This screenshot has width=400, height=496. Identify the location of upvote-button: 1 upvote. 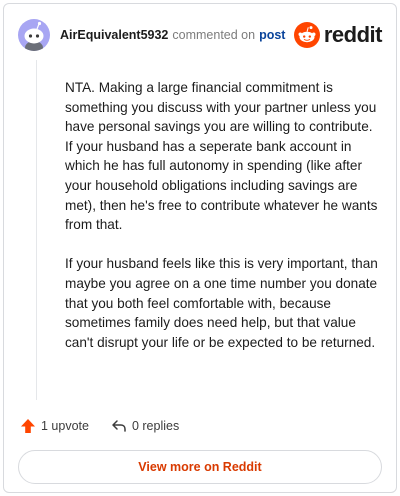
(54, 426).